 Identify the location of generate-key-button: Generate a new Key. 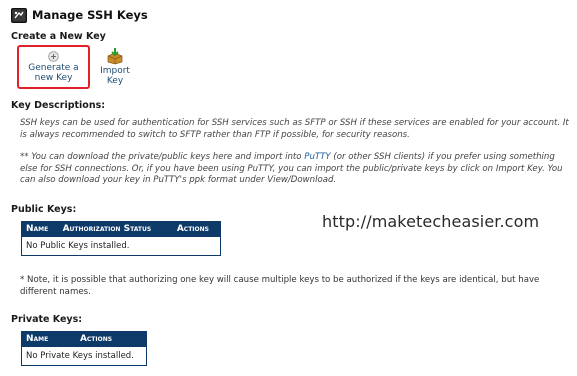
(53, 67).